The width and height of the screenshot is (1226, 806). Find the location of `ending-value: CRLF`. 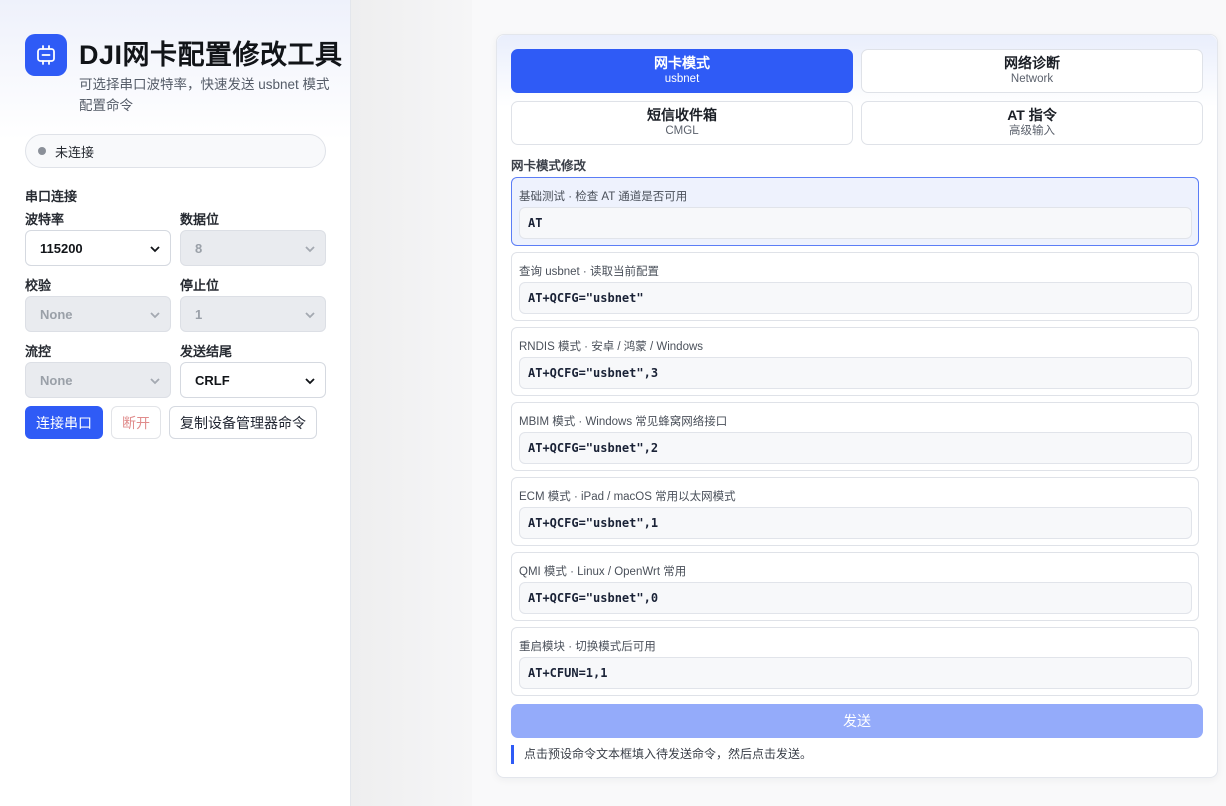

ending-value: CRLF is located at coordinates (212, 380).